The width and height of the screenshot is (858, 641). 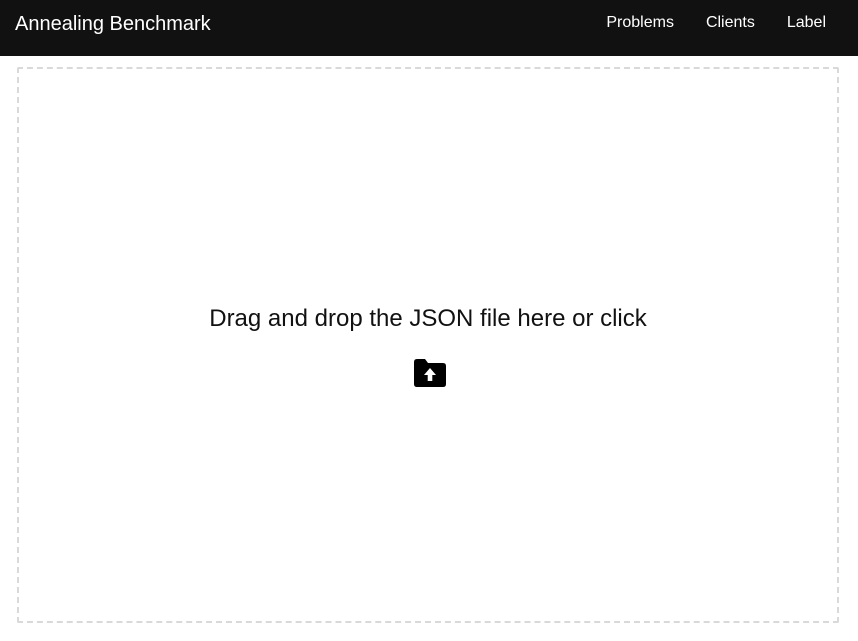 What do you see at coordinates (430, 373) in the screenshot?
I see `folder-upload-icon` at bounding box center [430, 373].